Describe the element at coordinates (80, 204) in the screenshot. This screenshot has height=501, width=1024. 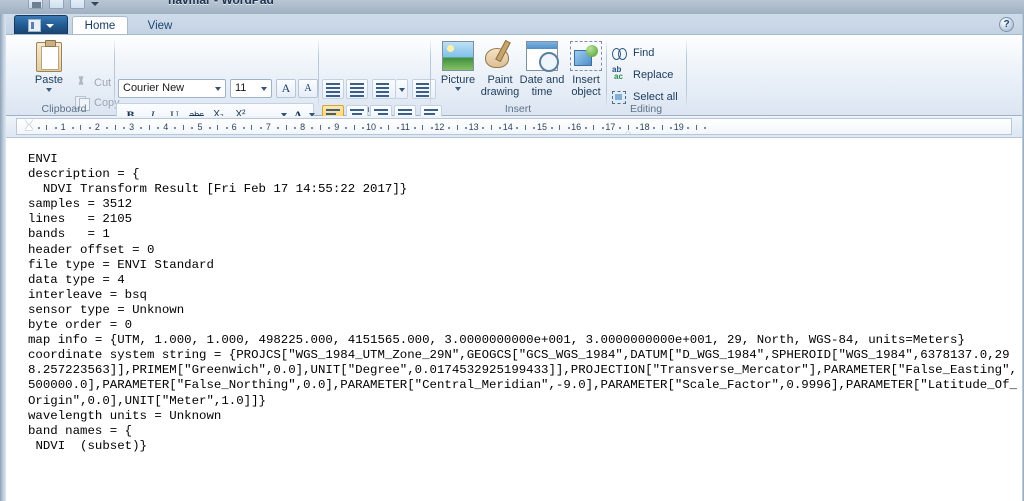
I see `document-line: samples = 3512` at that location.